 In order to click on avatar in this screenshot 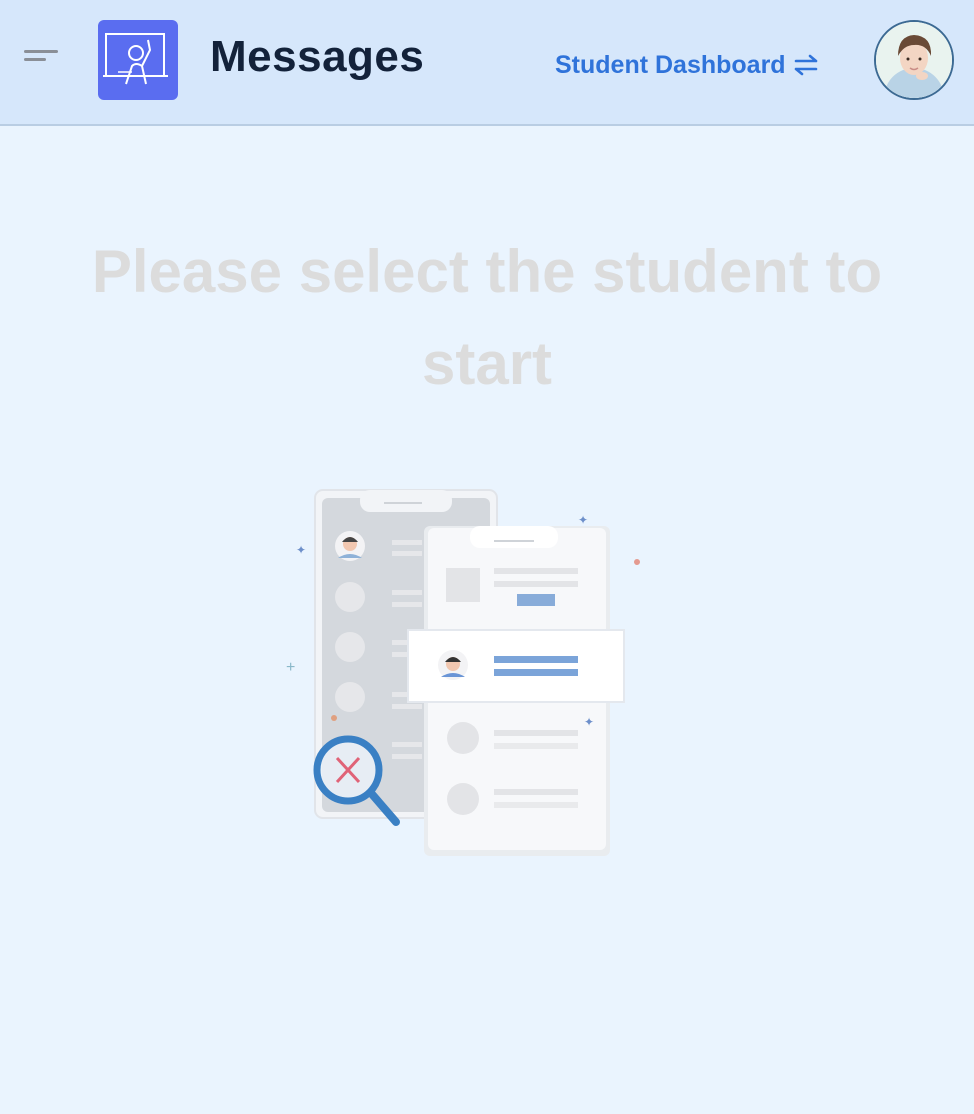, I will do `click(914, 60)`.